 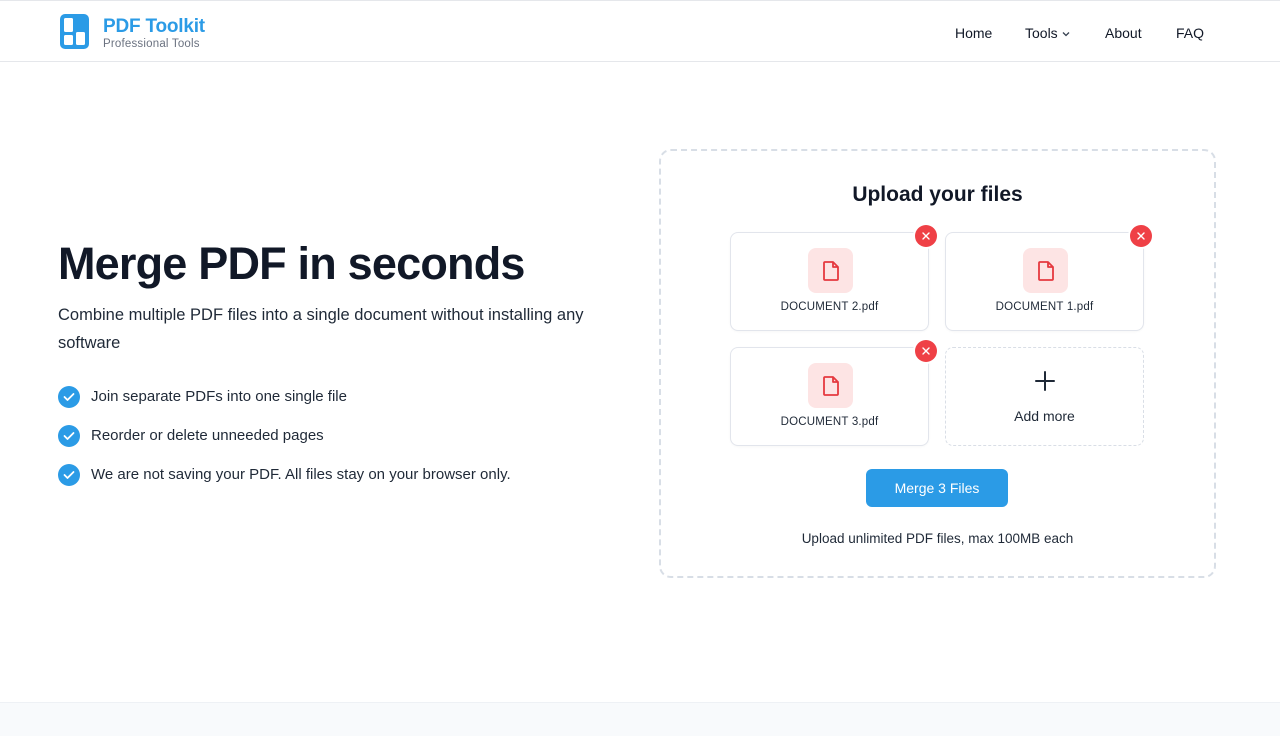 I want to click on brand-subtitle: Professional Tools, so click(x=151, y=44).